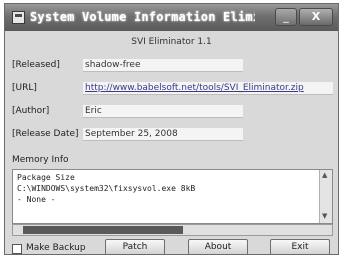 This screenshot has width=347, height=260. I want to click on memo-label: Memory Info, so click(40, 160).